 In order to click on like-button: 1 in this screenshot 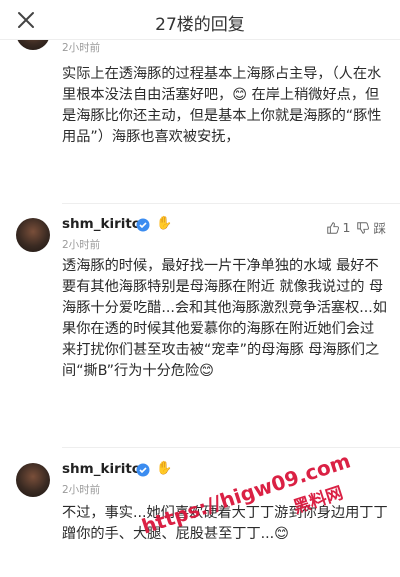, I will do `click(338, 227)`.